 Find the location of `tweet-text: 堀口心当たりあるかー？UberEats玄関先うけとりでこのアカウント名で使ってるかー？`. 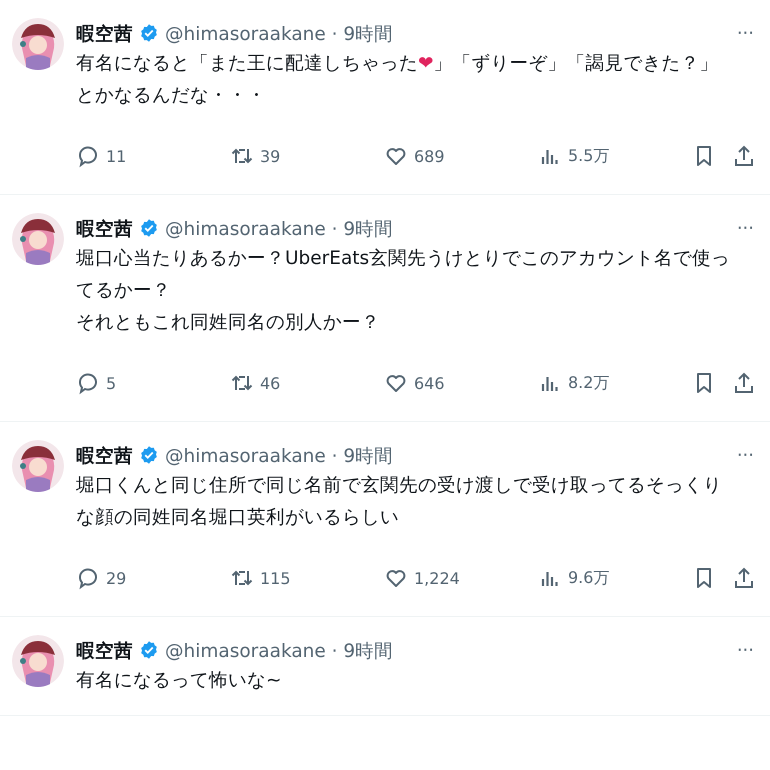

tweet-text: 堀口心当たりあるかー？UberEats玄関先うけとりでこのアカウント名で使ってるかー？ is located at coordinates (404, 275).